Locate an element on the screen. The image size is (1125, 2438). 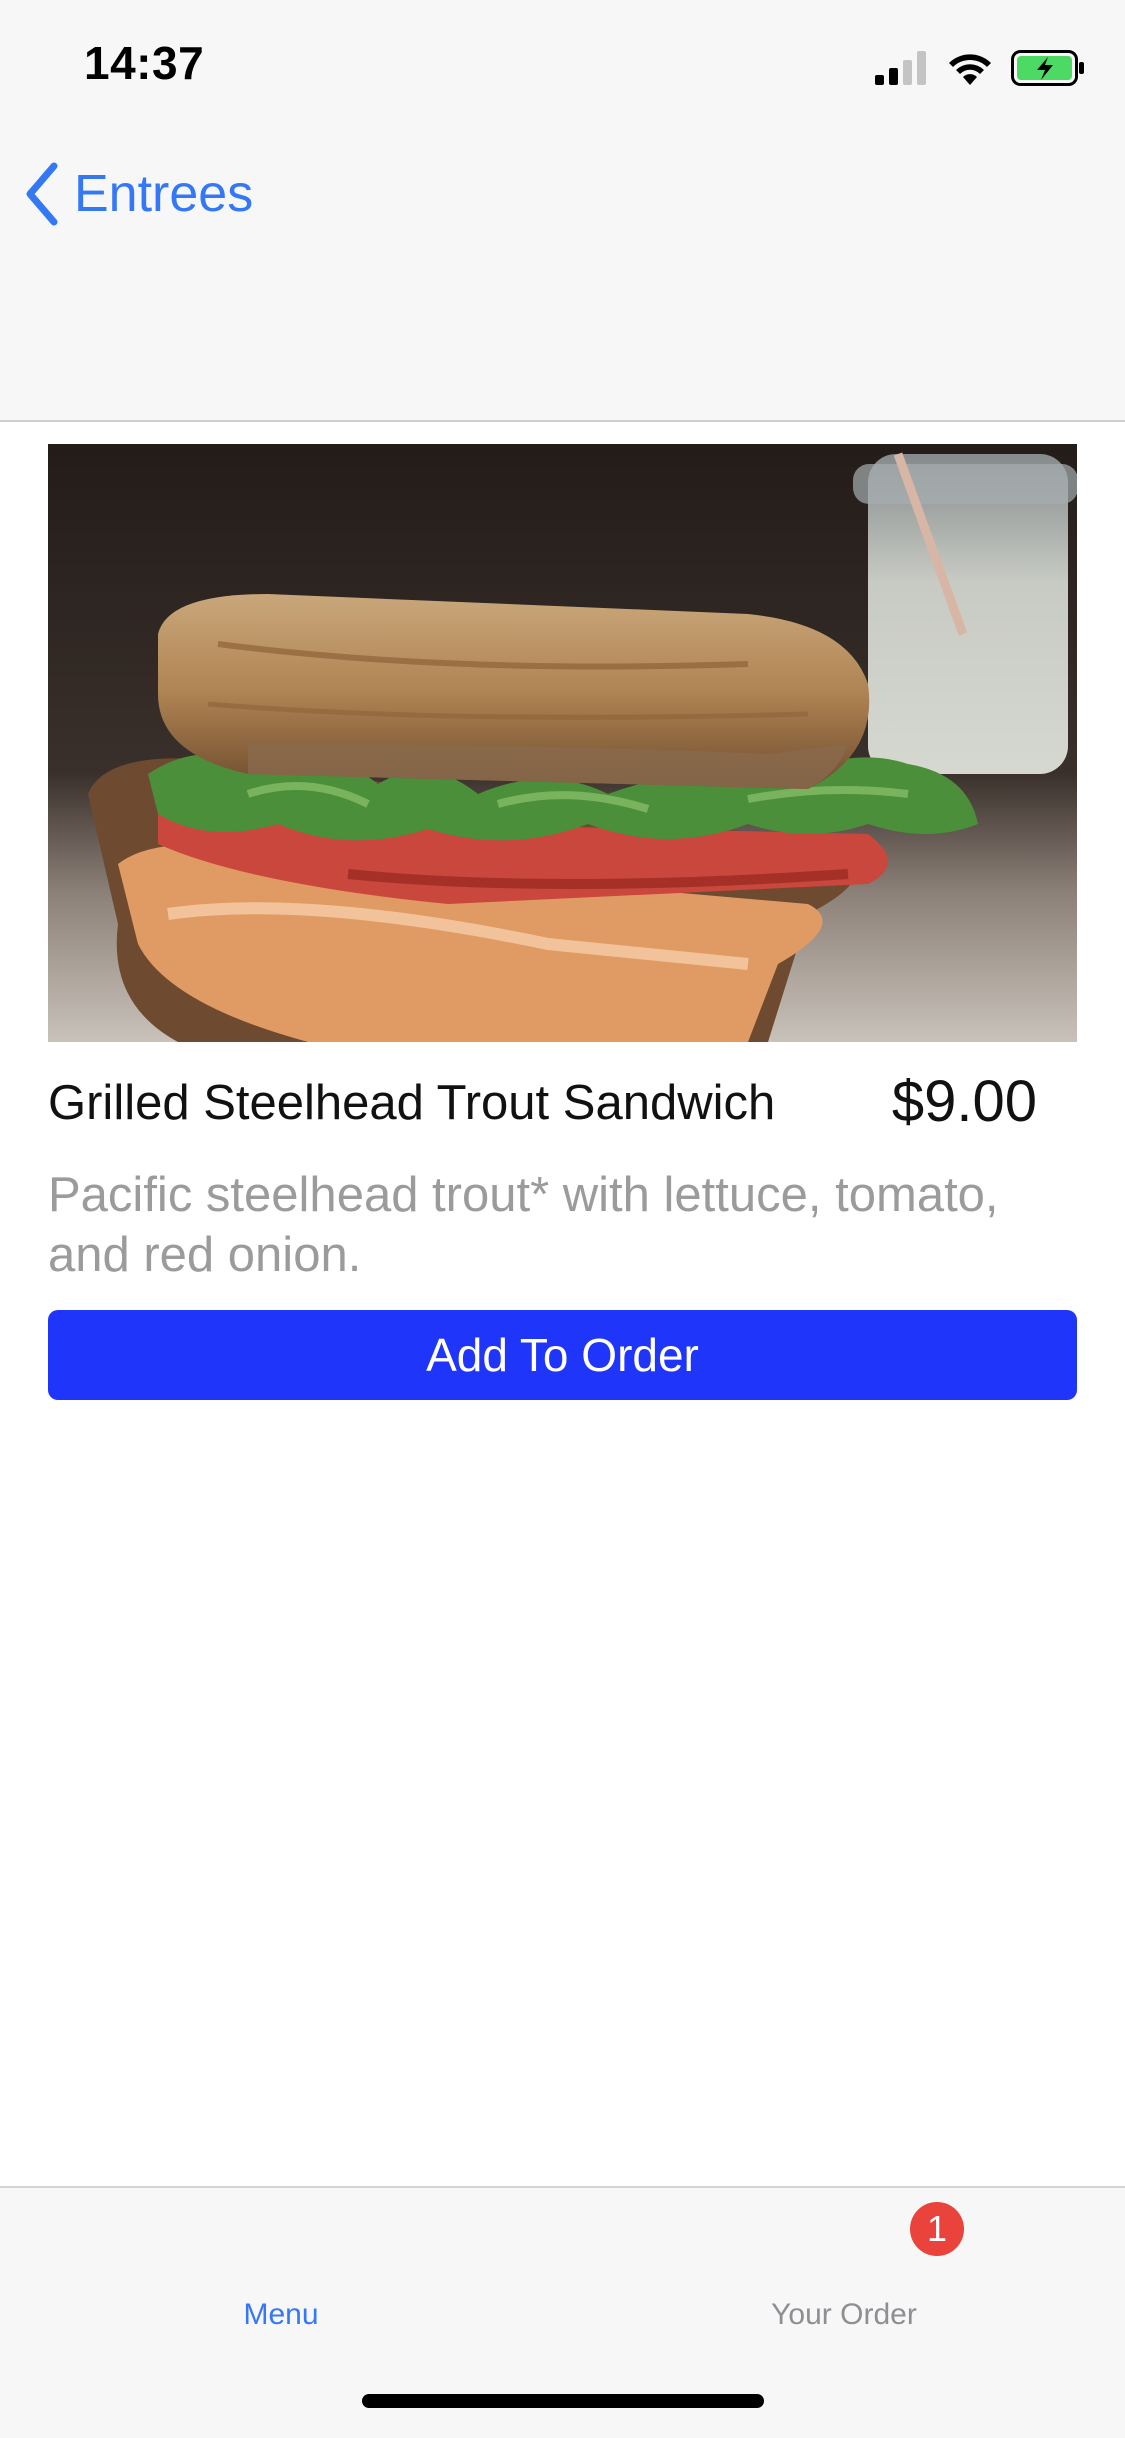
battery-charging-icon is located at coordinates (1047, 68).